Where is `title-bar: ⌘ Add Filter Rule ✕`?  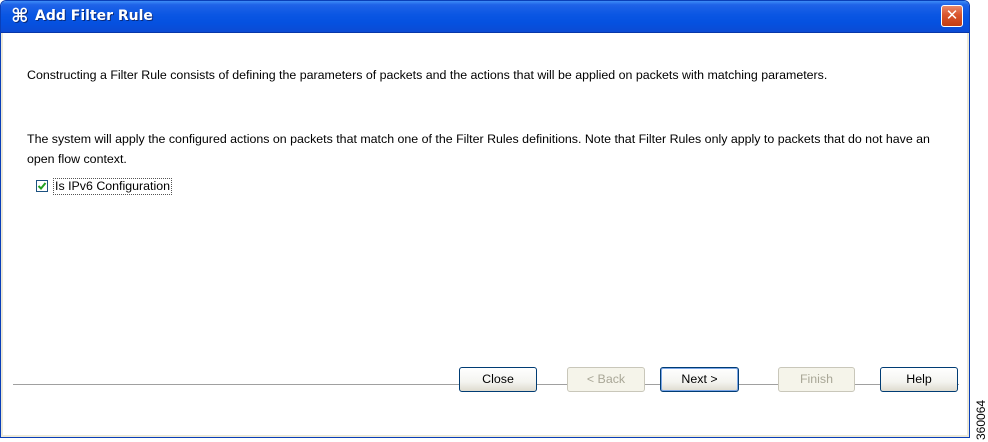 title-bar: ⌘ Add Filter Rule ✕ is located at coordinates (485, 17).